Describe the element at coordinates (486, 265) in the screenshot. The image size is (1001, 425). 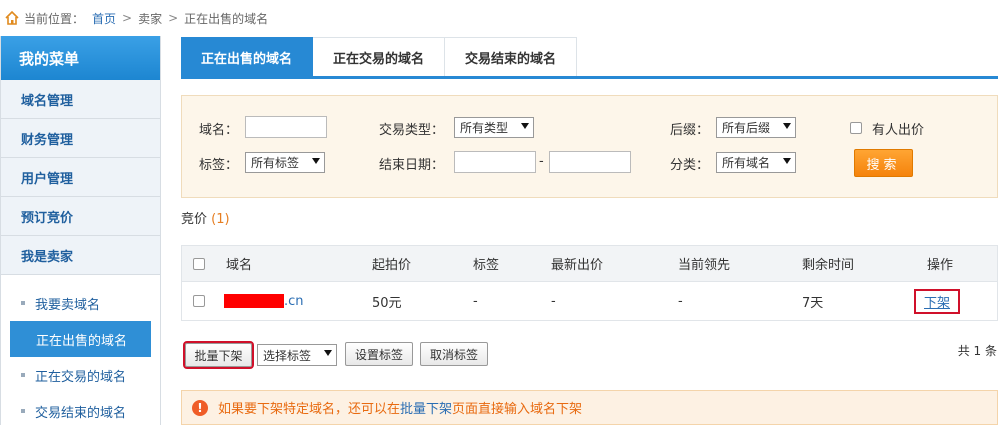
I see `column-header-tag: 标签` at that location.